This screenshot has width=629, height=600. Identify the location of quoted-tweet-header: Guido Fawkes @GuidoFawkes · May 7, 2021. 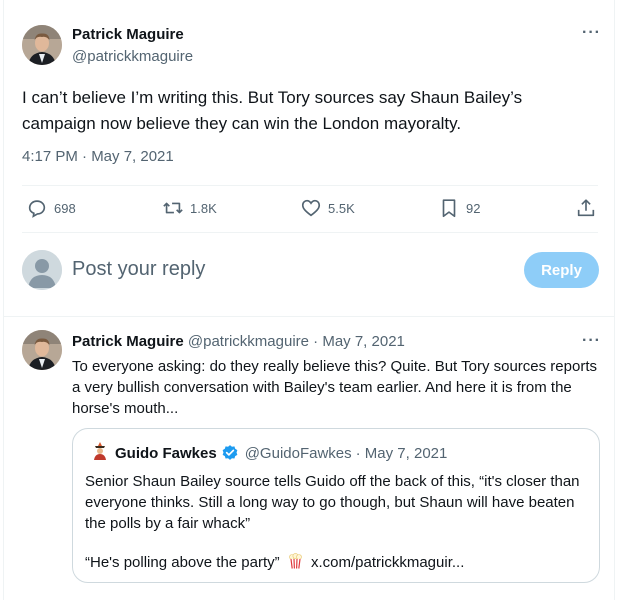
(281, 453).